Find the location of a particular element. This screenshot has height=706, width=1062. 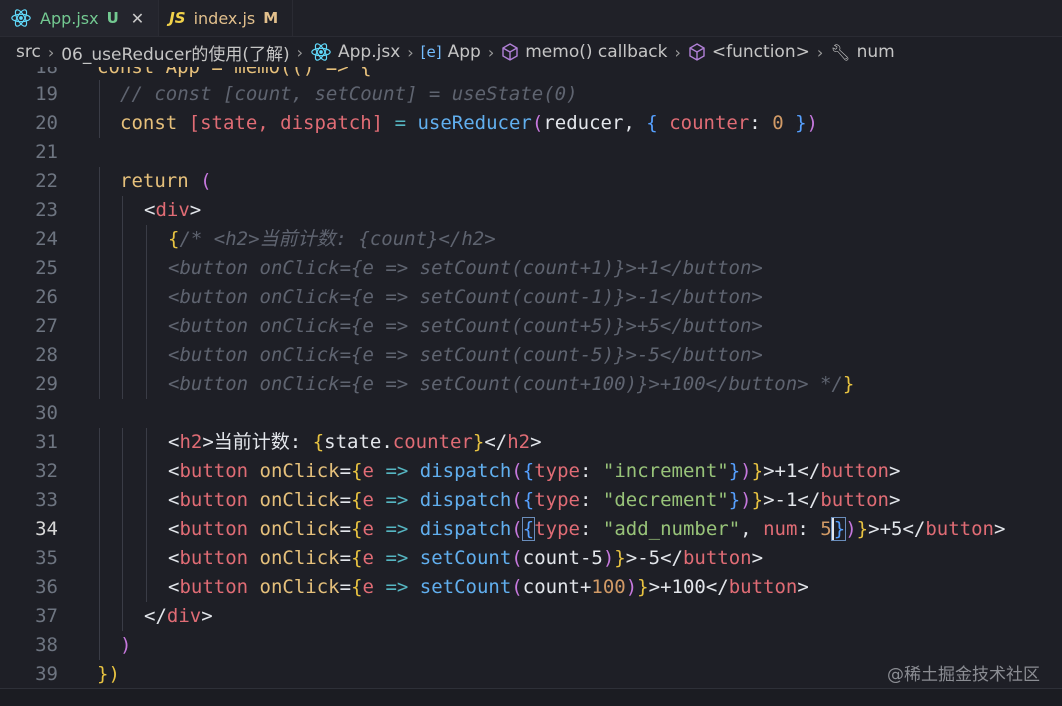

line-number: 19 is located at coordinates (46, 94).